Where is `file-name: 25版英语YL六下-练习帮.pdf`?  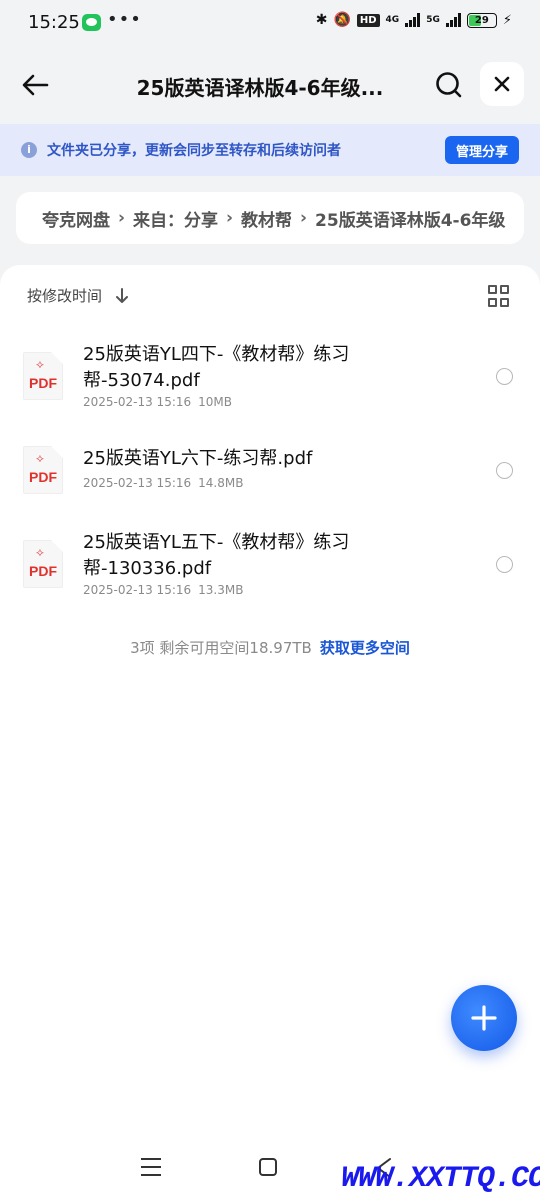 file-name: 25版英语YL六下-练习帮.pdf is located at coordinates (198, 458).